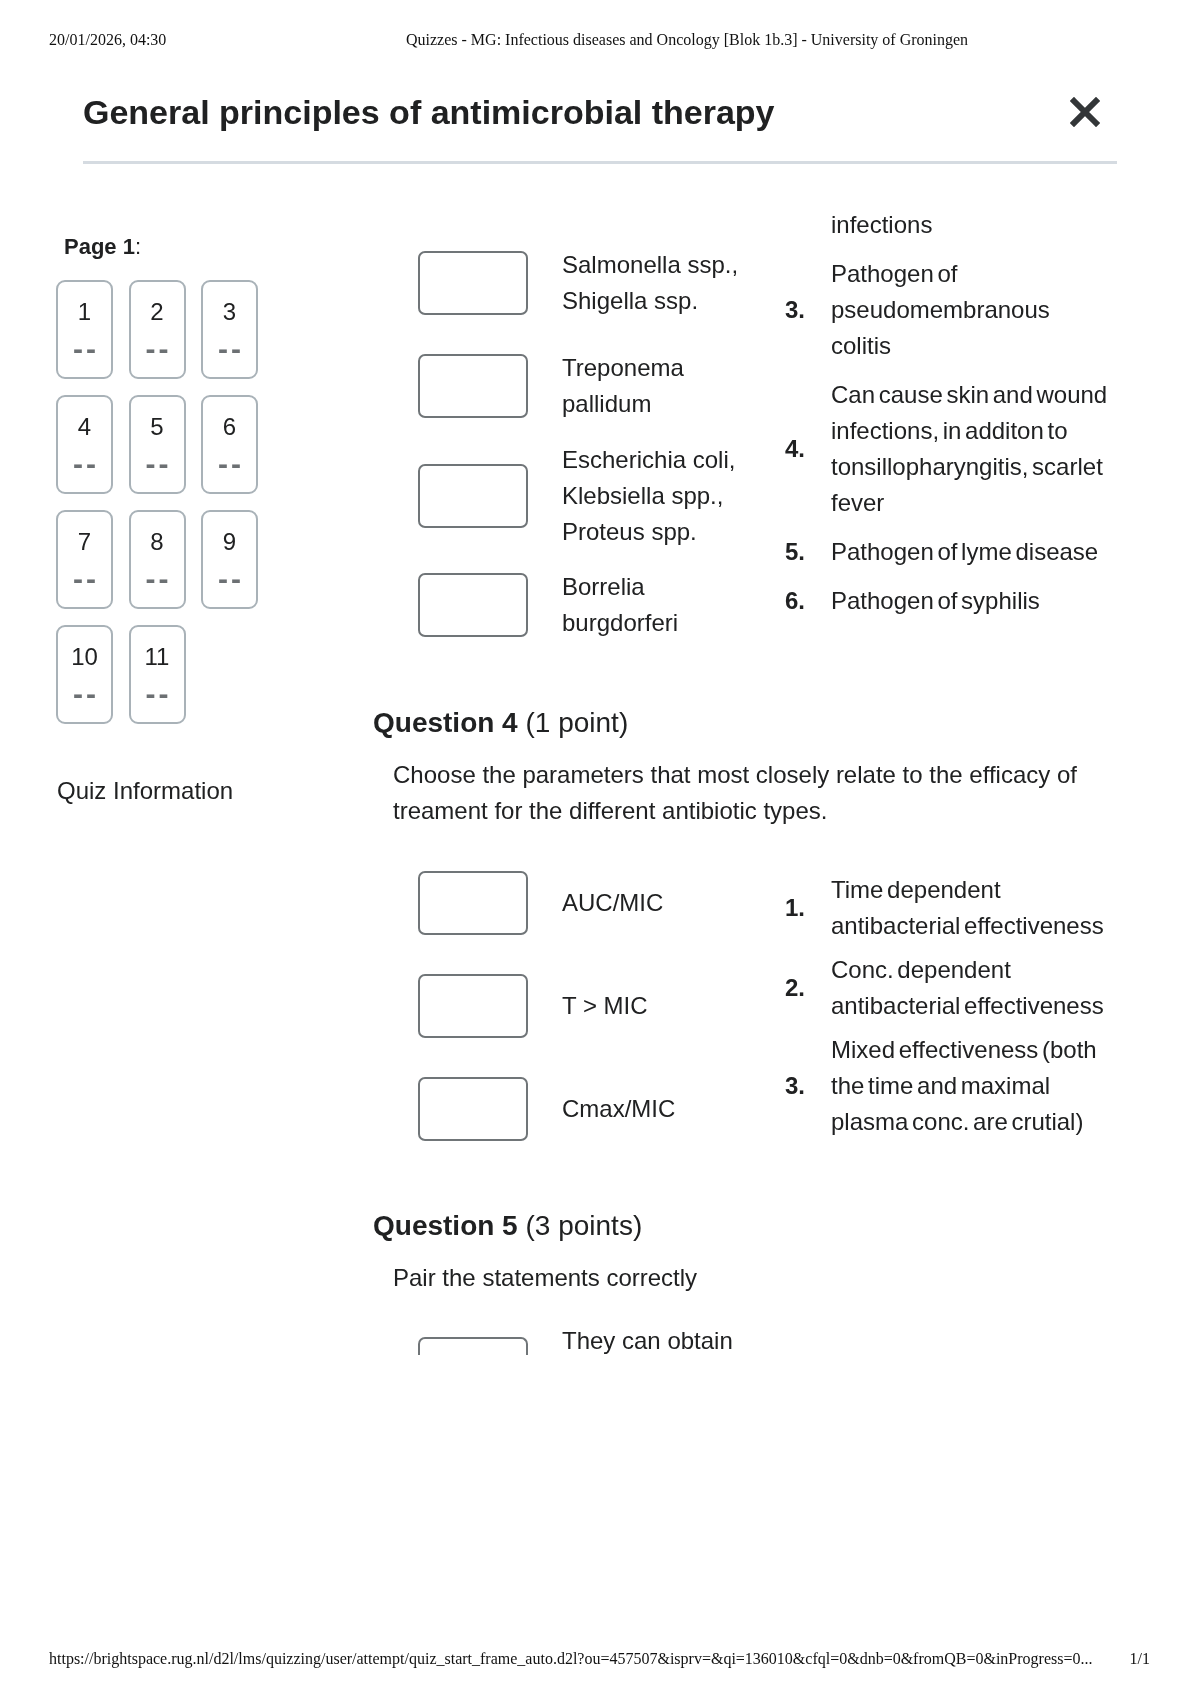 The image size is (1200, 1698). Describe the element at coordinates (84, 444) in the screenshot. I see `question-tile: 4 --` at that location.